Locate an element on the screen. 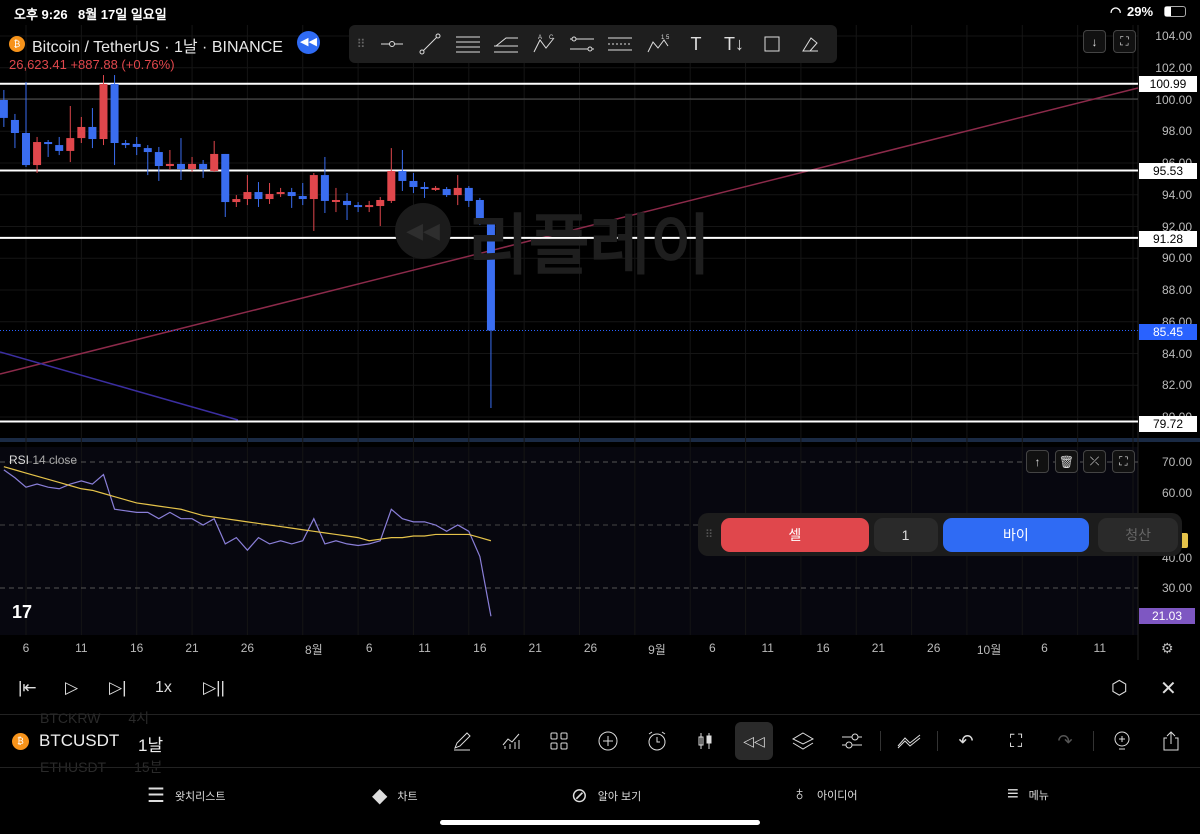 Image resolution: width=1200 pixels, height=834 pixels. lightbulb-icon: ♁ is located at coordinates (799, 794).